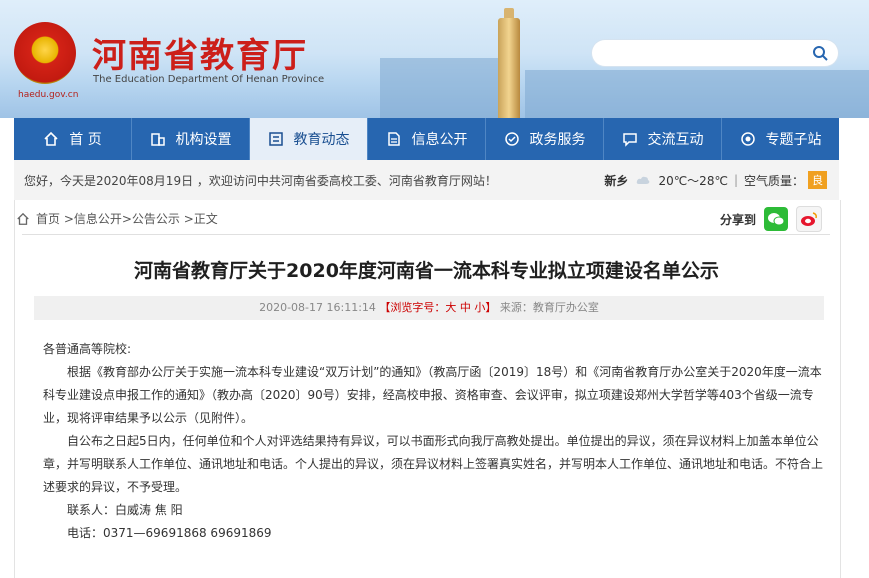 The width and height of the screenshot is (869, 578). What do you see at coordinates (426, 234) in the screenshot?
I see `divider` at bounding box center [426, 234].